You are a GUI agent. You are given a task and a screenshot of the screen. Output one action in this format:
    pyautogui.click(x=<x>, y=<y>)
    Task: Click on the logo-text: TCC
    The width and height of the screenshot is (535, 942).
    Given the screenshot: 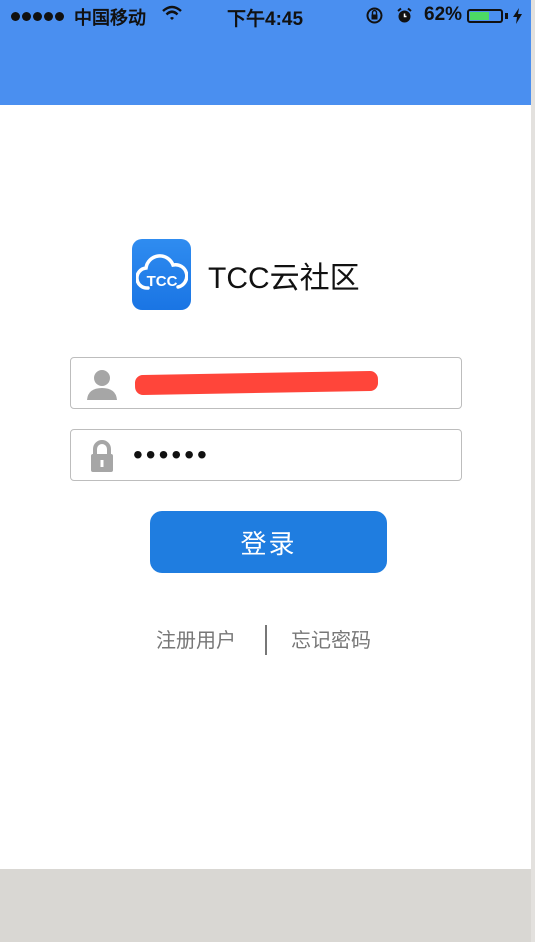 What is the action you would take?
    pyautogui.click(x=161, y=281)
    